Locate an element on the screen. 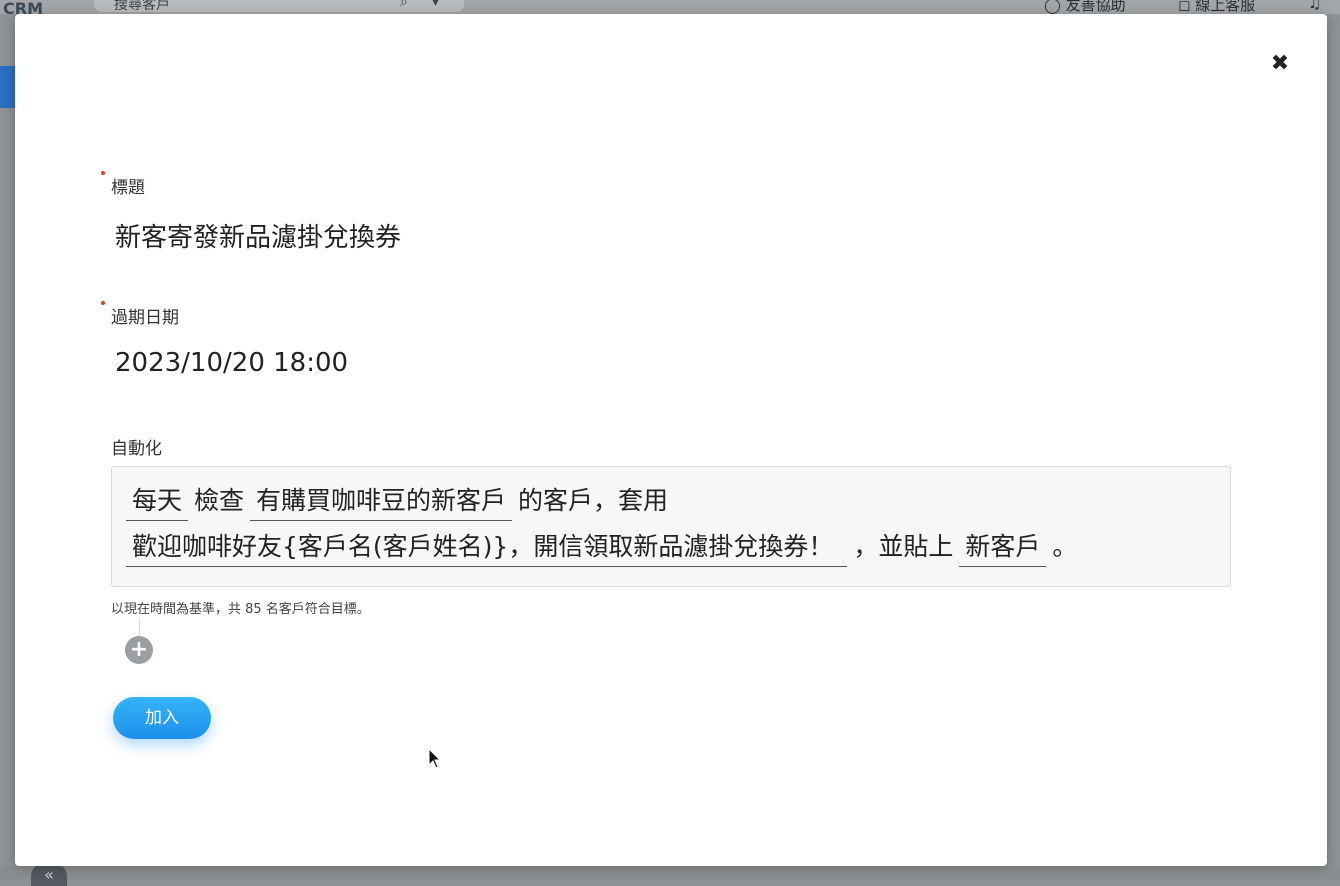 The height and width of the screenshot is (886, 1340). expiry-label: 過期日期 is located at coordinates (145, 318).